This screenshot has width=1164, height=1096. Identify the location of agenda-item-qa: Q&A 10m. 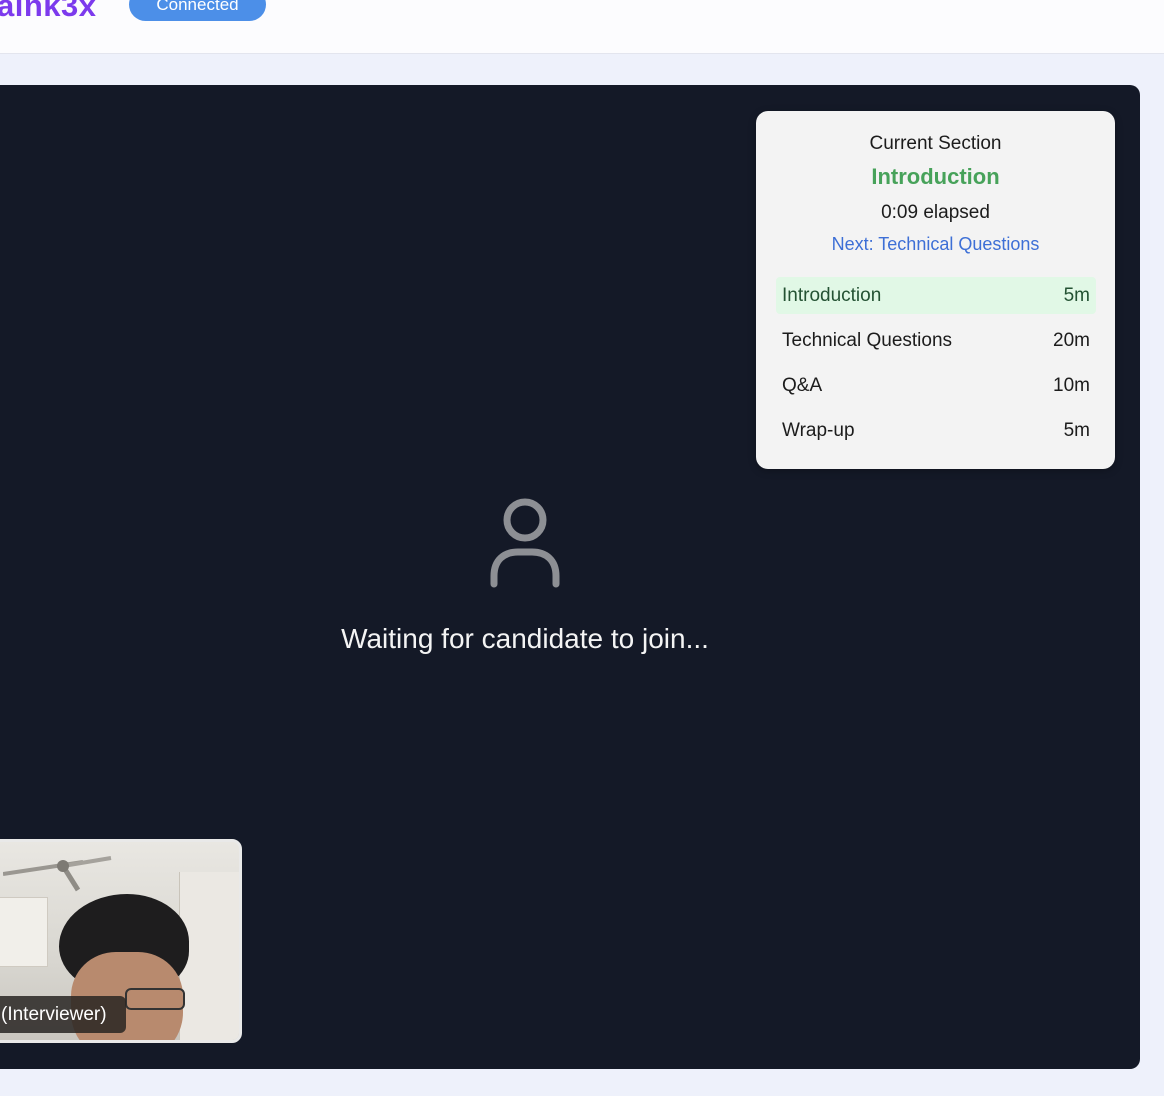
(936, 385).